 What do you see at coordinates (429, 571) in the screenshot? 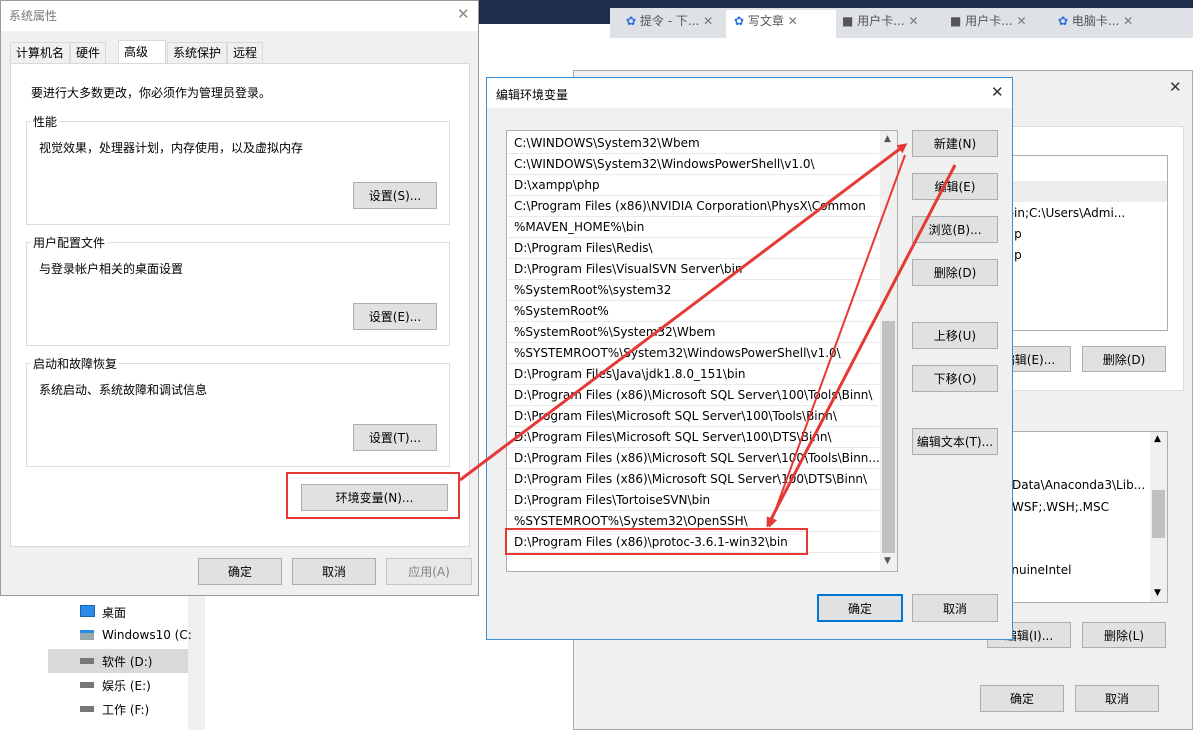
I see `apply-button: 应用(A)` at bounding box center [429, 571].